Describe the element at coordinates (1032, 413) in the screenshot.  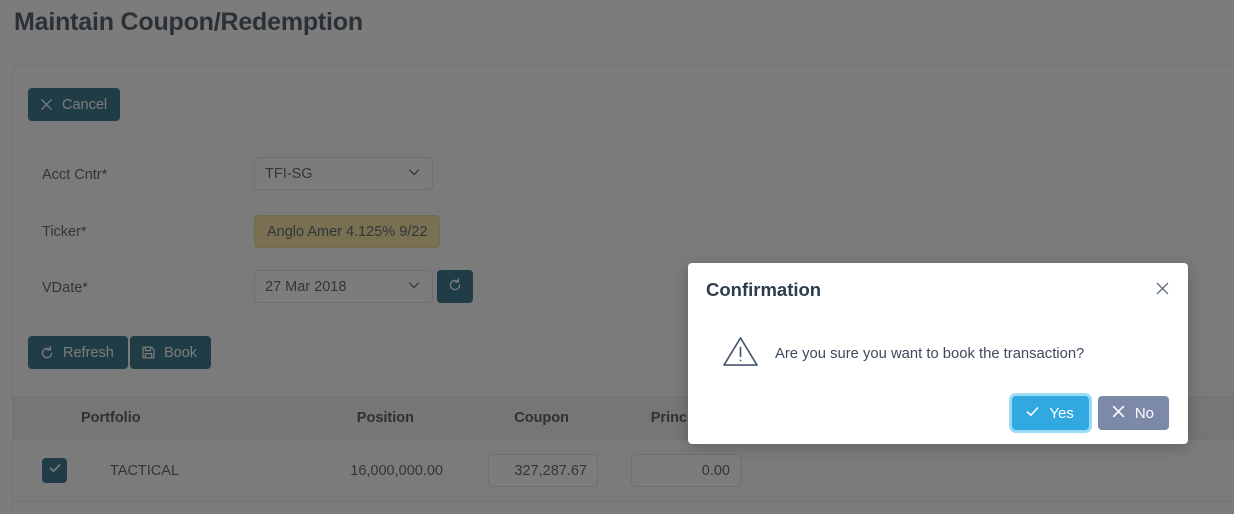
I see `check-icon` at that location.